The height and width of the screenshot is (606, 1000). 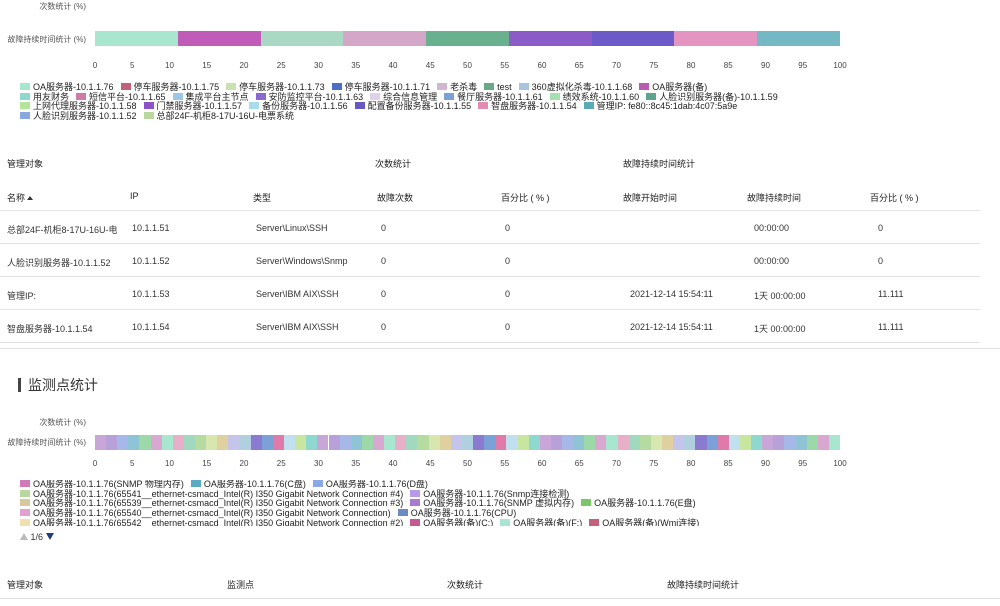 What do you see at coordinates (894, 197) in the screenshot?
I see `column-header-duration-percent: 百分比 ( % )` at bounding box center [894, 197].